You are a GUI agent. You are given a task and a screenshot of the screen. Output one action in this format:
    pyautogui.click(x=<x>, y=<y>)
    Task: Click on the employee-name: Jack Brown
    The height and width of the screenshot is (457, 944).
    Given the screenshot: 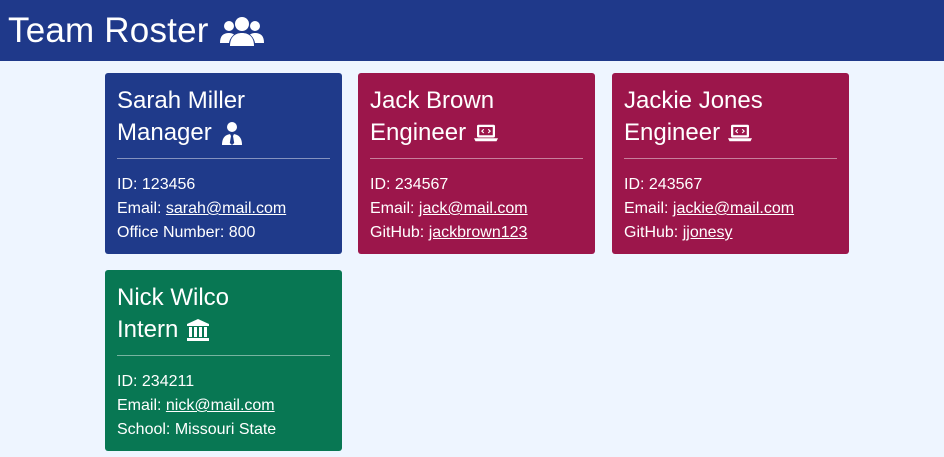 What is the action you would take?
    pyautogui.click(x=432, y=100)
    